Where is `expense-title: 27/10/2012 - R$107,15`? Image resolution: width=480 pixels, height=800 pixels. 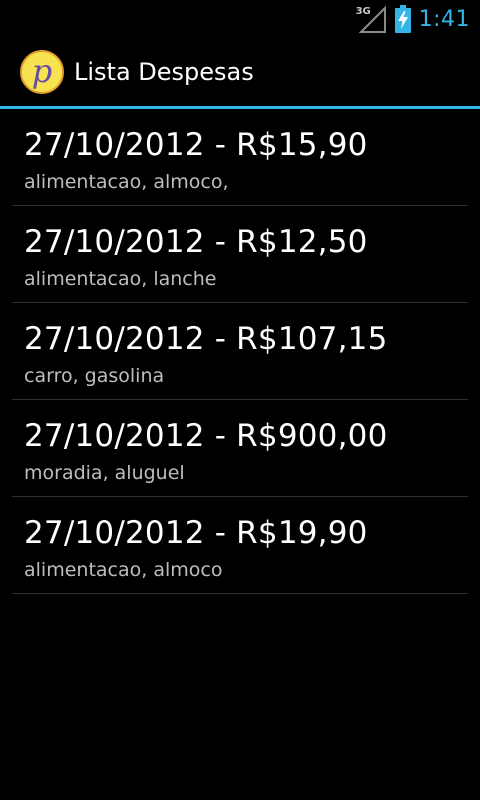 expense-title: 27/10/2012 - R$107,15 is located at coordinates (206, 339).